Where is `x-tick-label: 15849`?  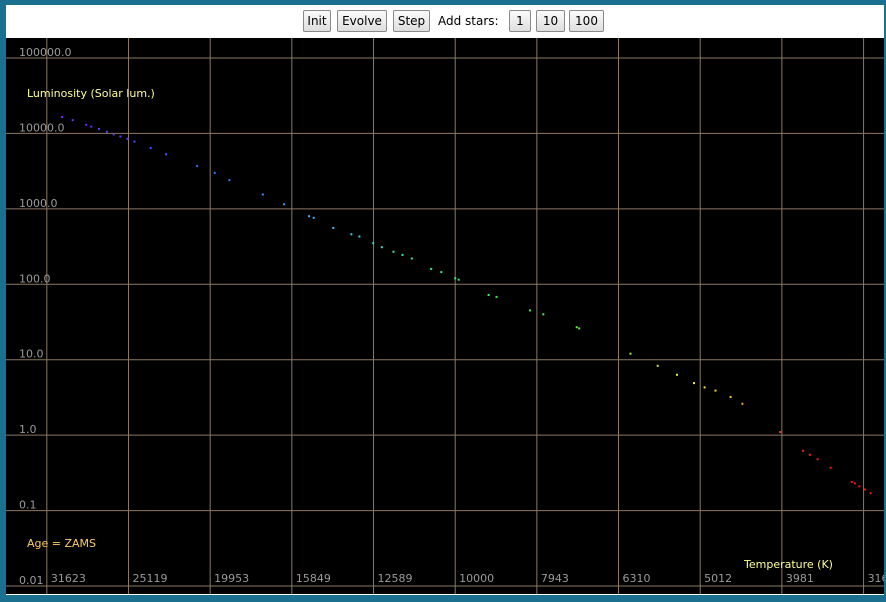 x-tick-label: 15849 is located at coordinates (313, 578).